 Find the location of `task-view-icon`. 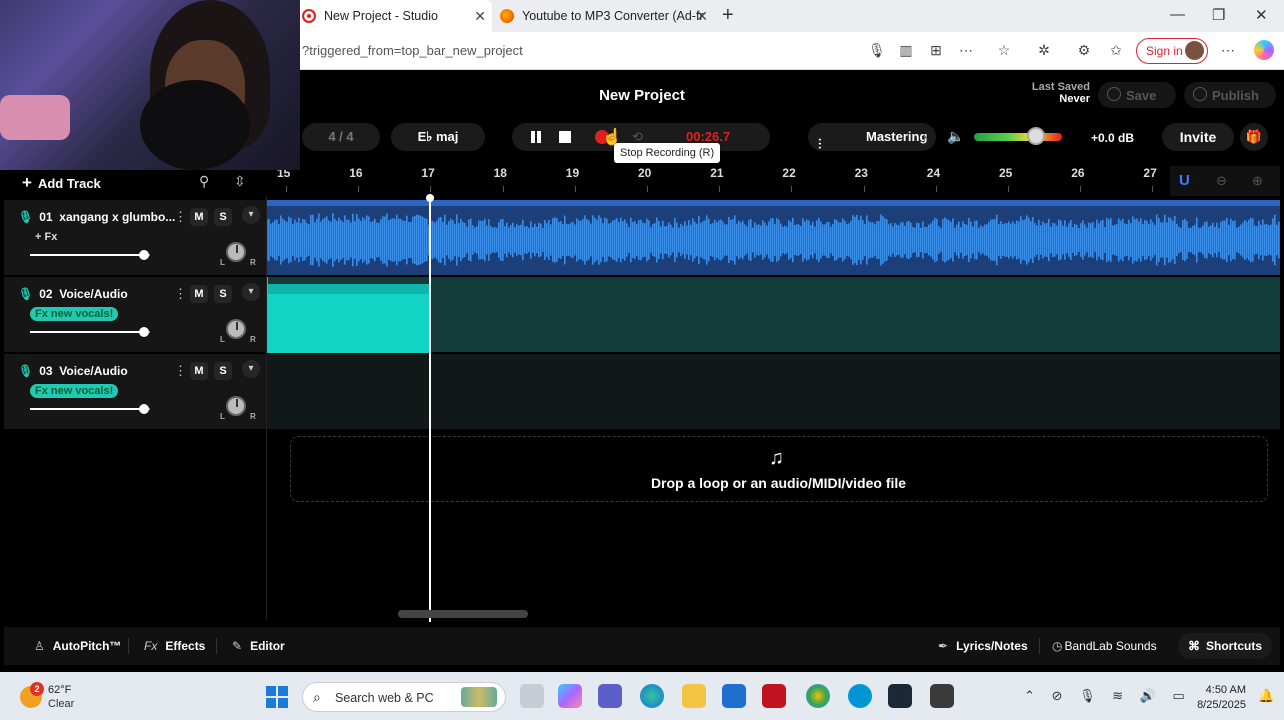

task-view-icon is located at coordinates (532, 696).